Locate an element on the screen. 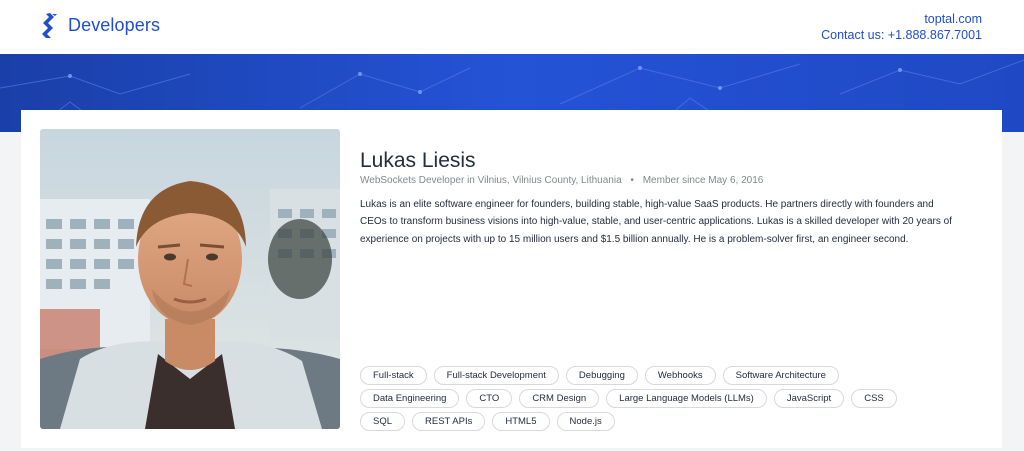 The width and height of the screenshot is (1024, 451). skill-tag: Webhooks is located at coordinates (680, 375).